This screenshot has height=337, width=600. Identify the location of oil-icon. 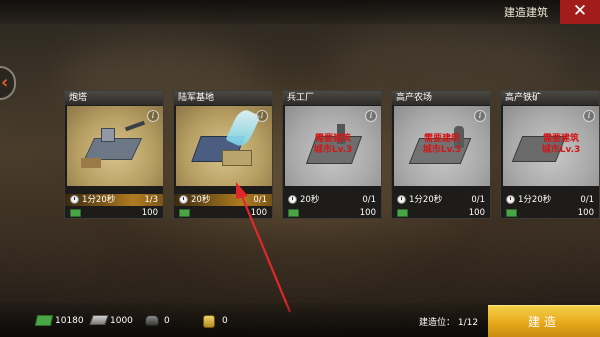
(152, 320).